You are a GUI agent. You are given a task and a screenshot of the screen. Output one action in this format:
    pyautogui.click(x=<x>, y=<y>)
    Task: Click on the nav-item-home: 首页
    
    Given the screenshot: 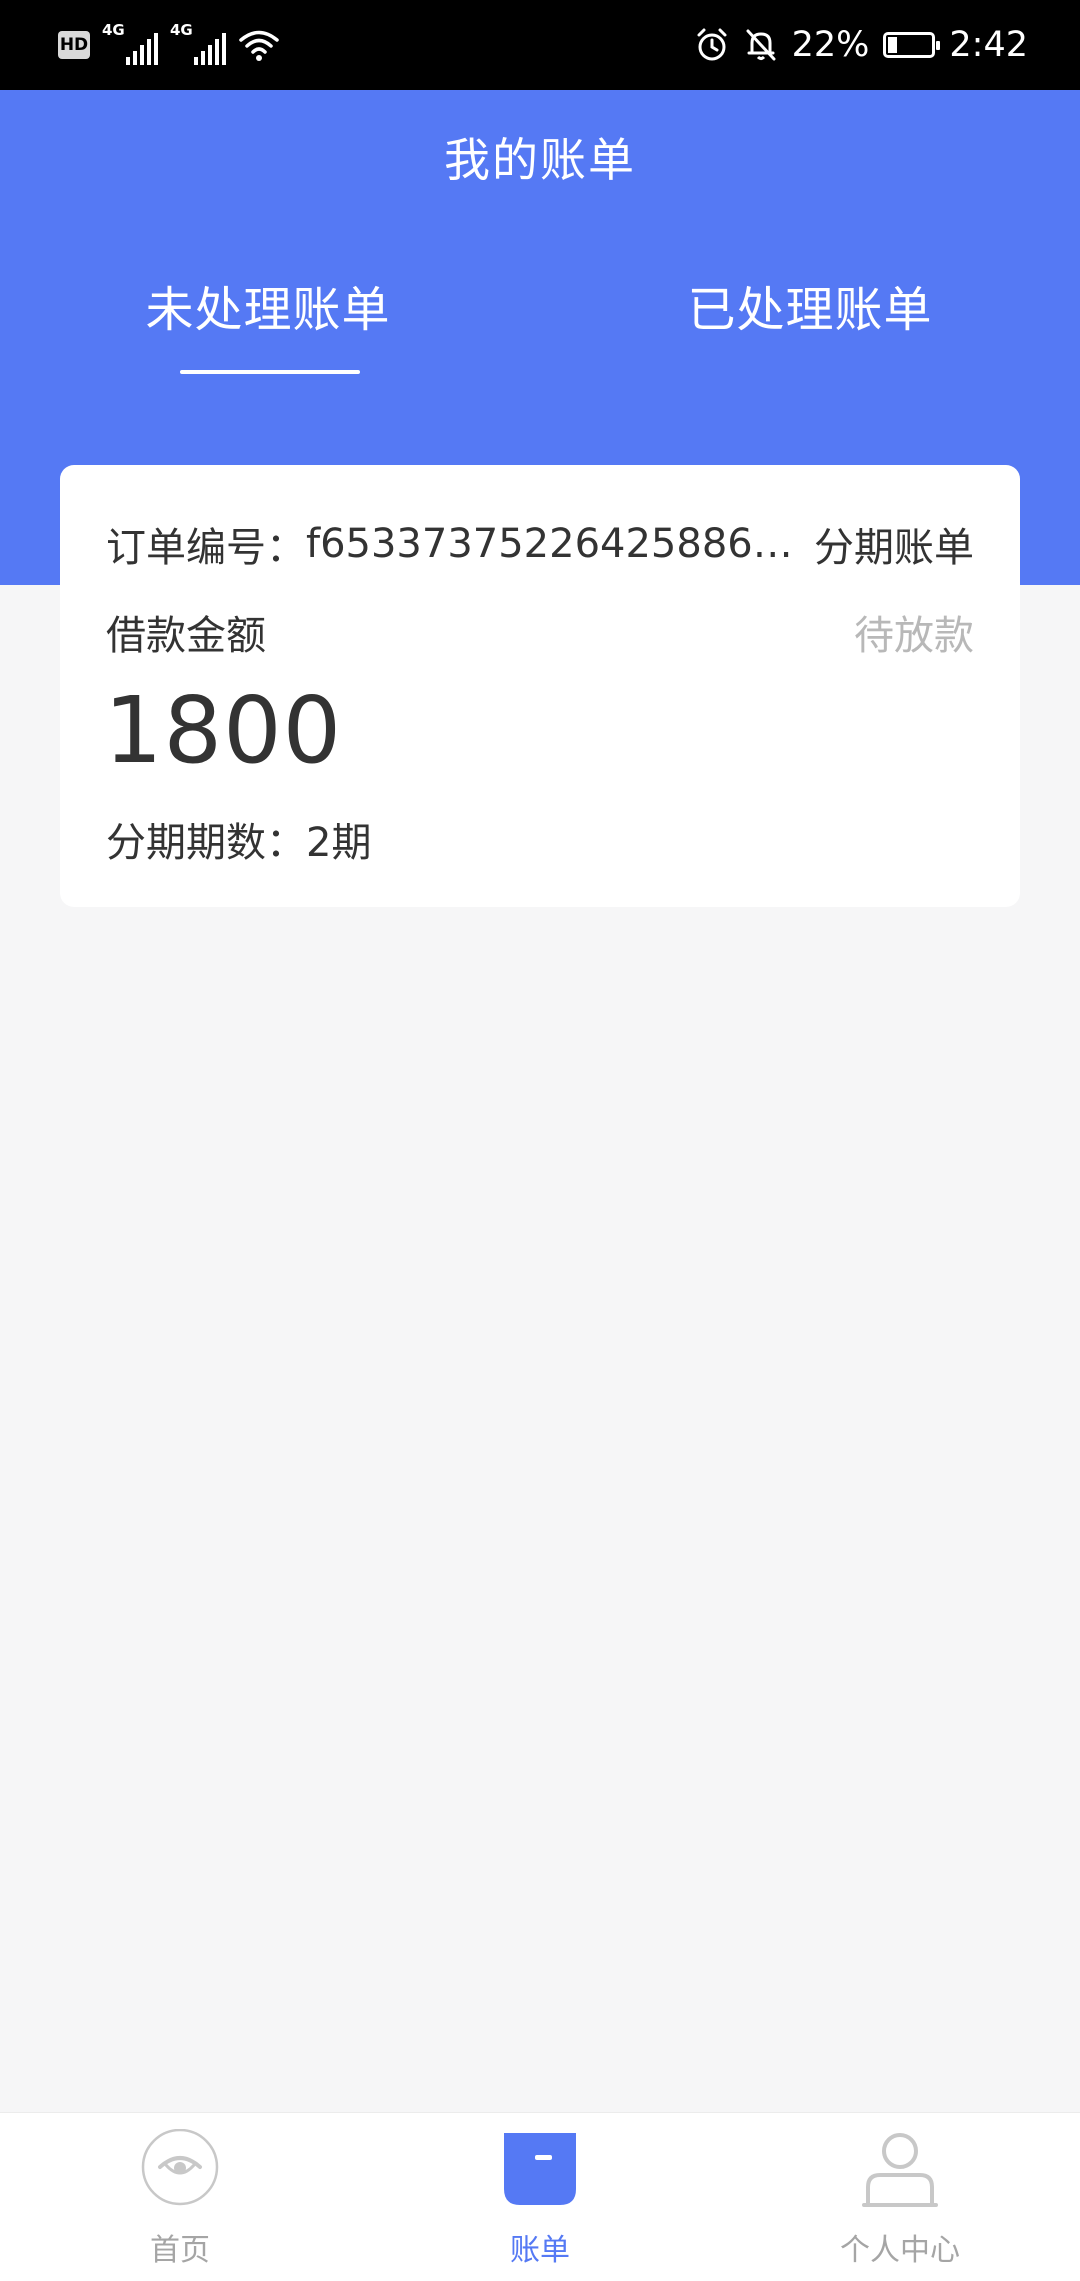 What is the action you would take?
    pyautogui.click(x=180, y=2197)
    